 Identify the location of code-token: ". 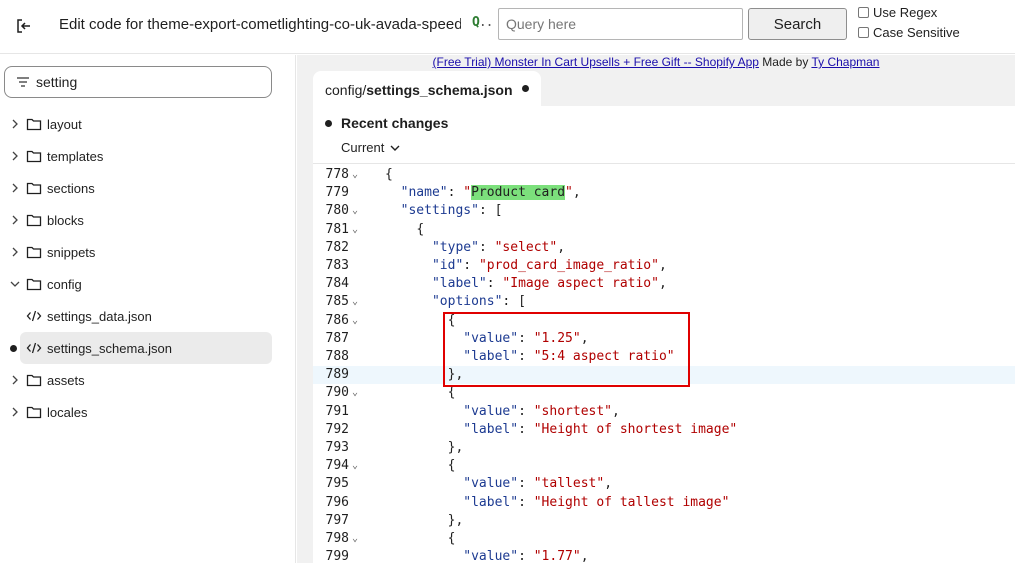
(467, 193).